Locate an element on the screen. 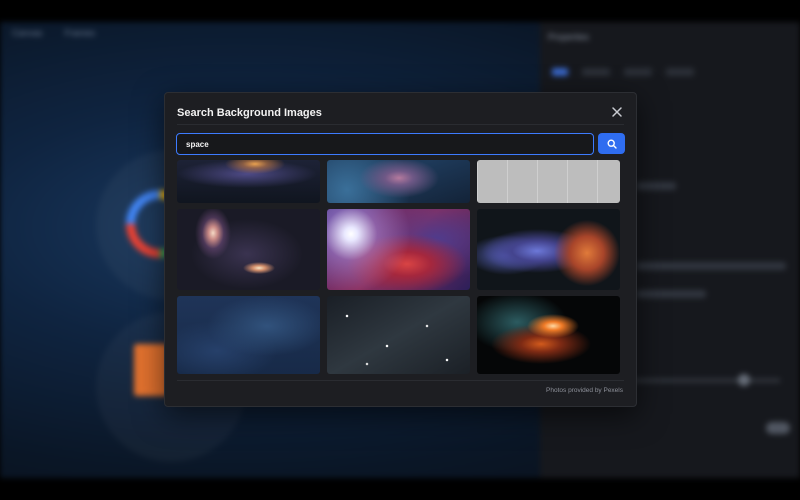 The width and height of the screenshot is (800, 500). background-toggle is located at coordinates (778, 428).